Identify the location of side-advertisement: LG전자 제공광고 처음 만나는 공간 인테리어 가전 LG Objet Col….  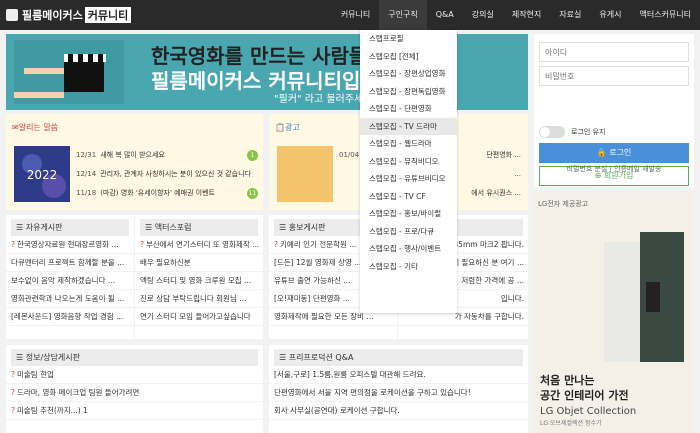
(614, 312).